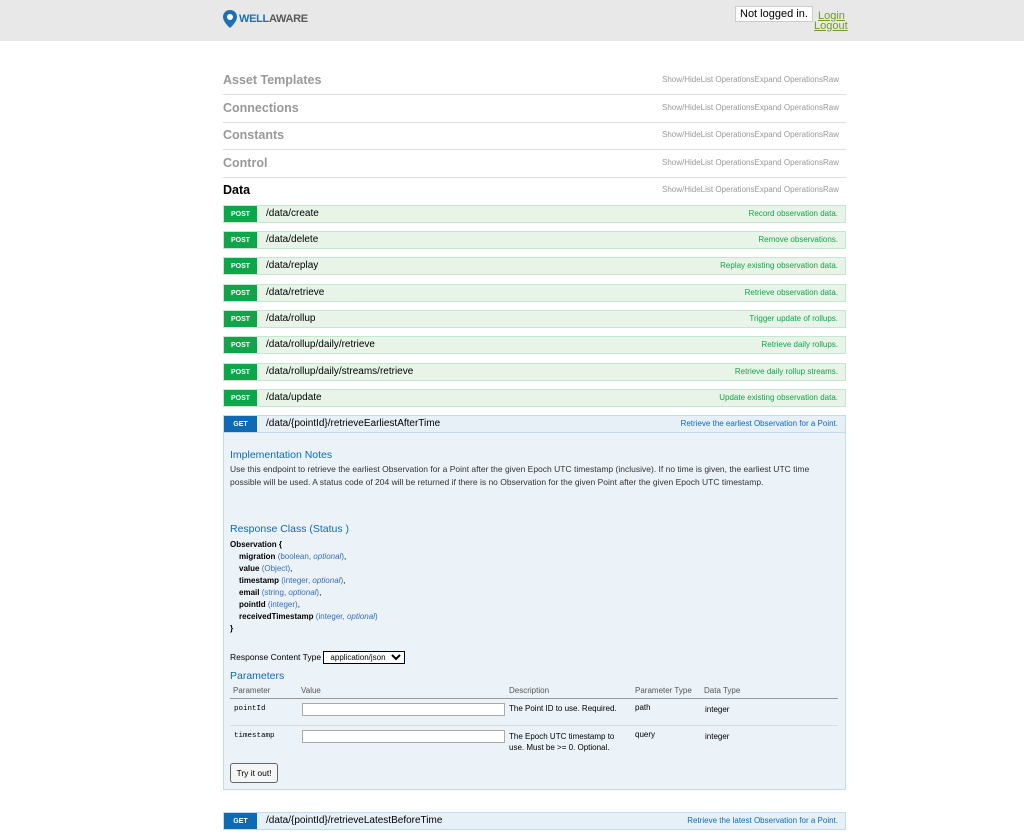 Image resolution: width=1024 pixels, height=835 pixels. What do you see at coordinates (236, 190) in the screenshot?
I see `resource-name: Data` at bounding box center [236, 190].